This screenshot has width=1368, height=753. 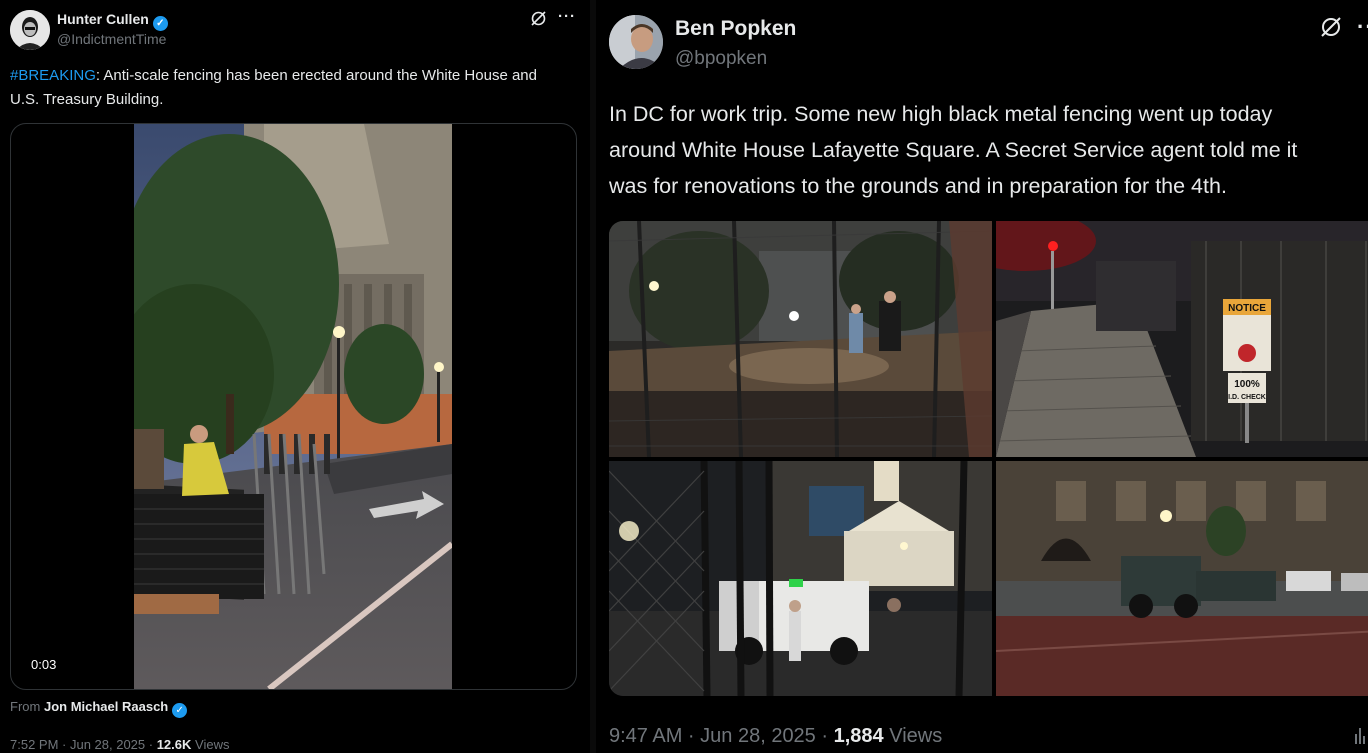 What do you see at coordinates (44, 664) in the screenshot?
I see `video-duration: 0:03` at bounding box center [44, 664].